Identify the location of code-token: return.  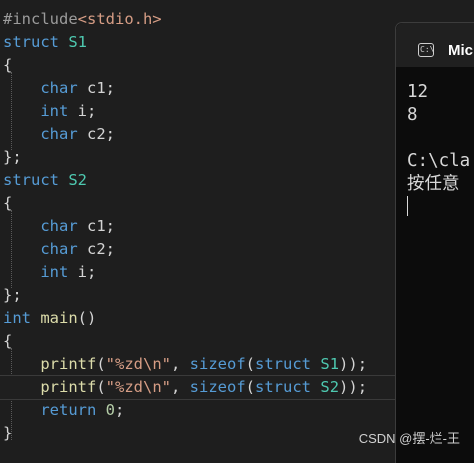
(68, 410).